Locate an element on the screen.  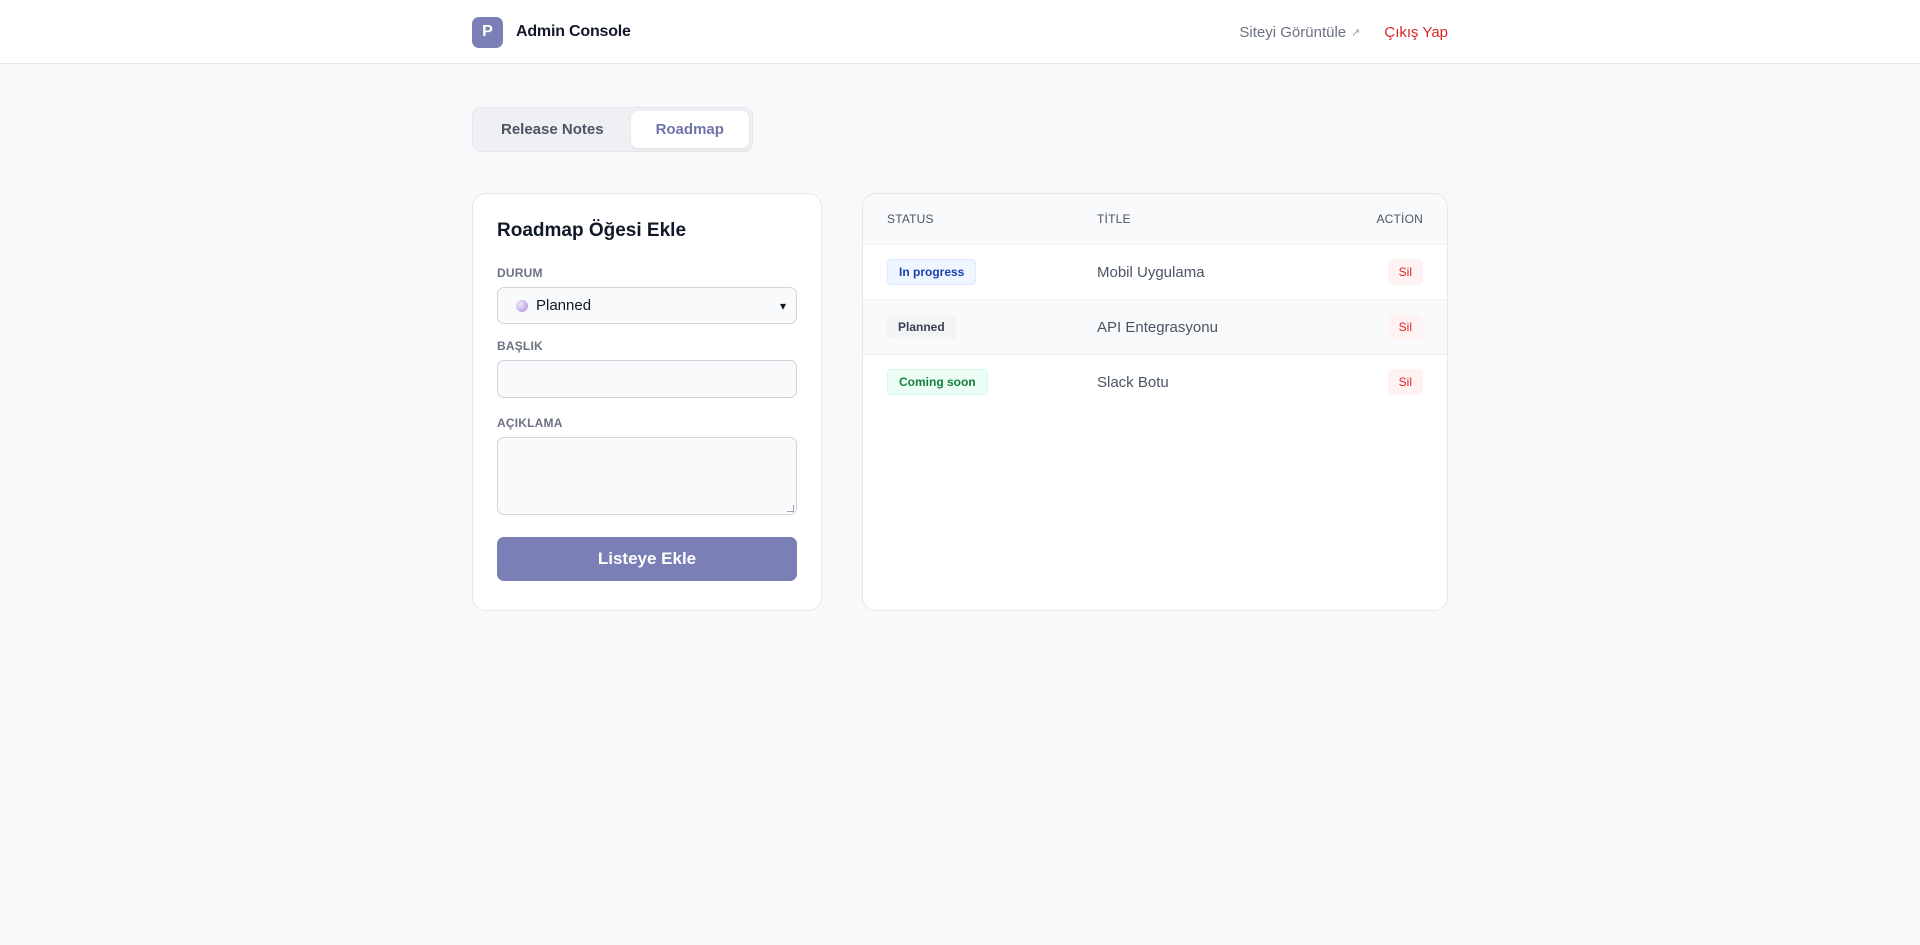
table-row: In progress Mobil Uygulama Sil is located at coordinates (1155, 271).